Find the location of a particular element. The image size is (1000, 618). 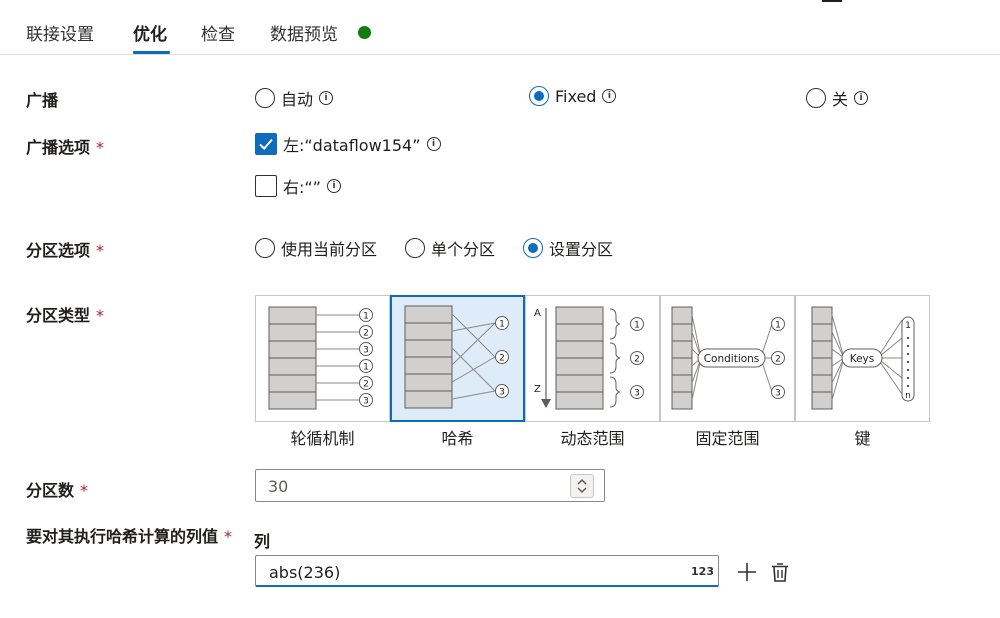

tab-data-preview: 数据预览 is located at coordinates (304, 32).